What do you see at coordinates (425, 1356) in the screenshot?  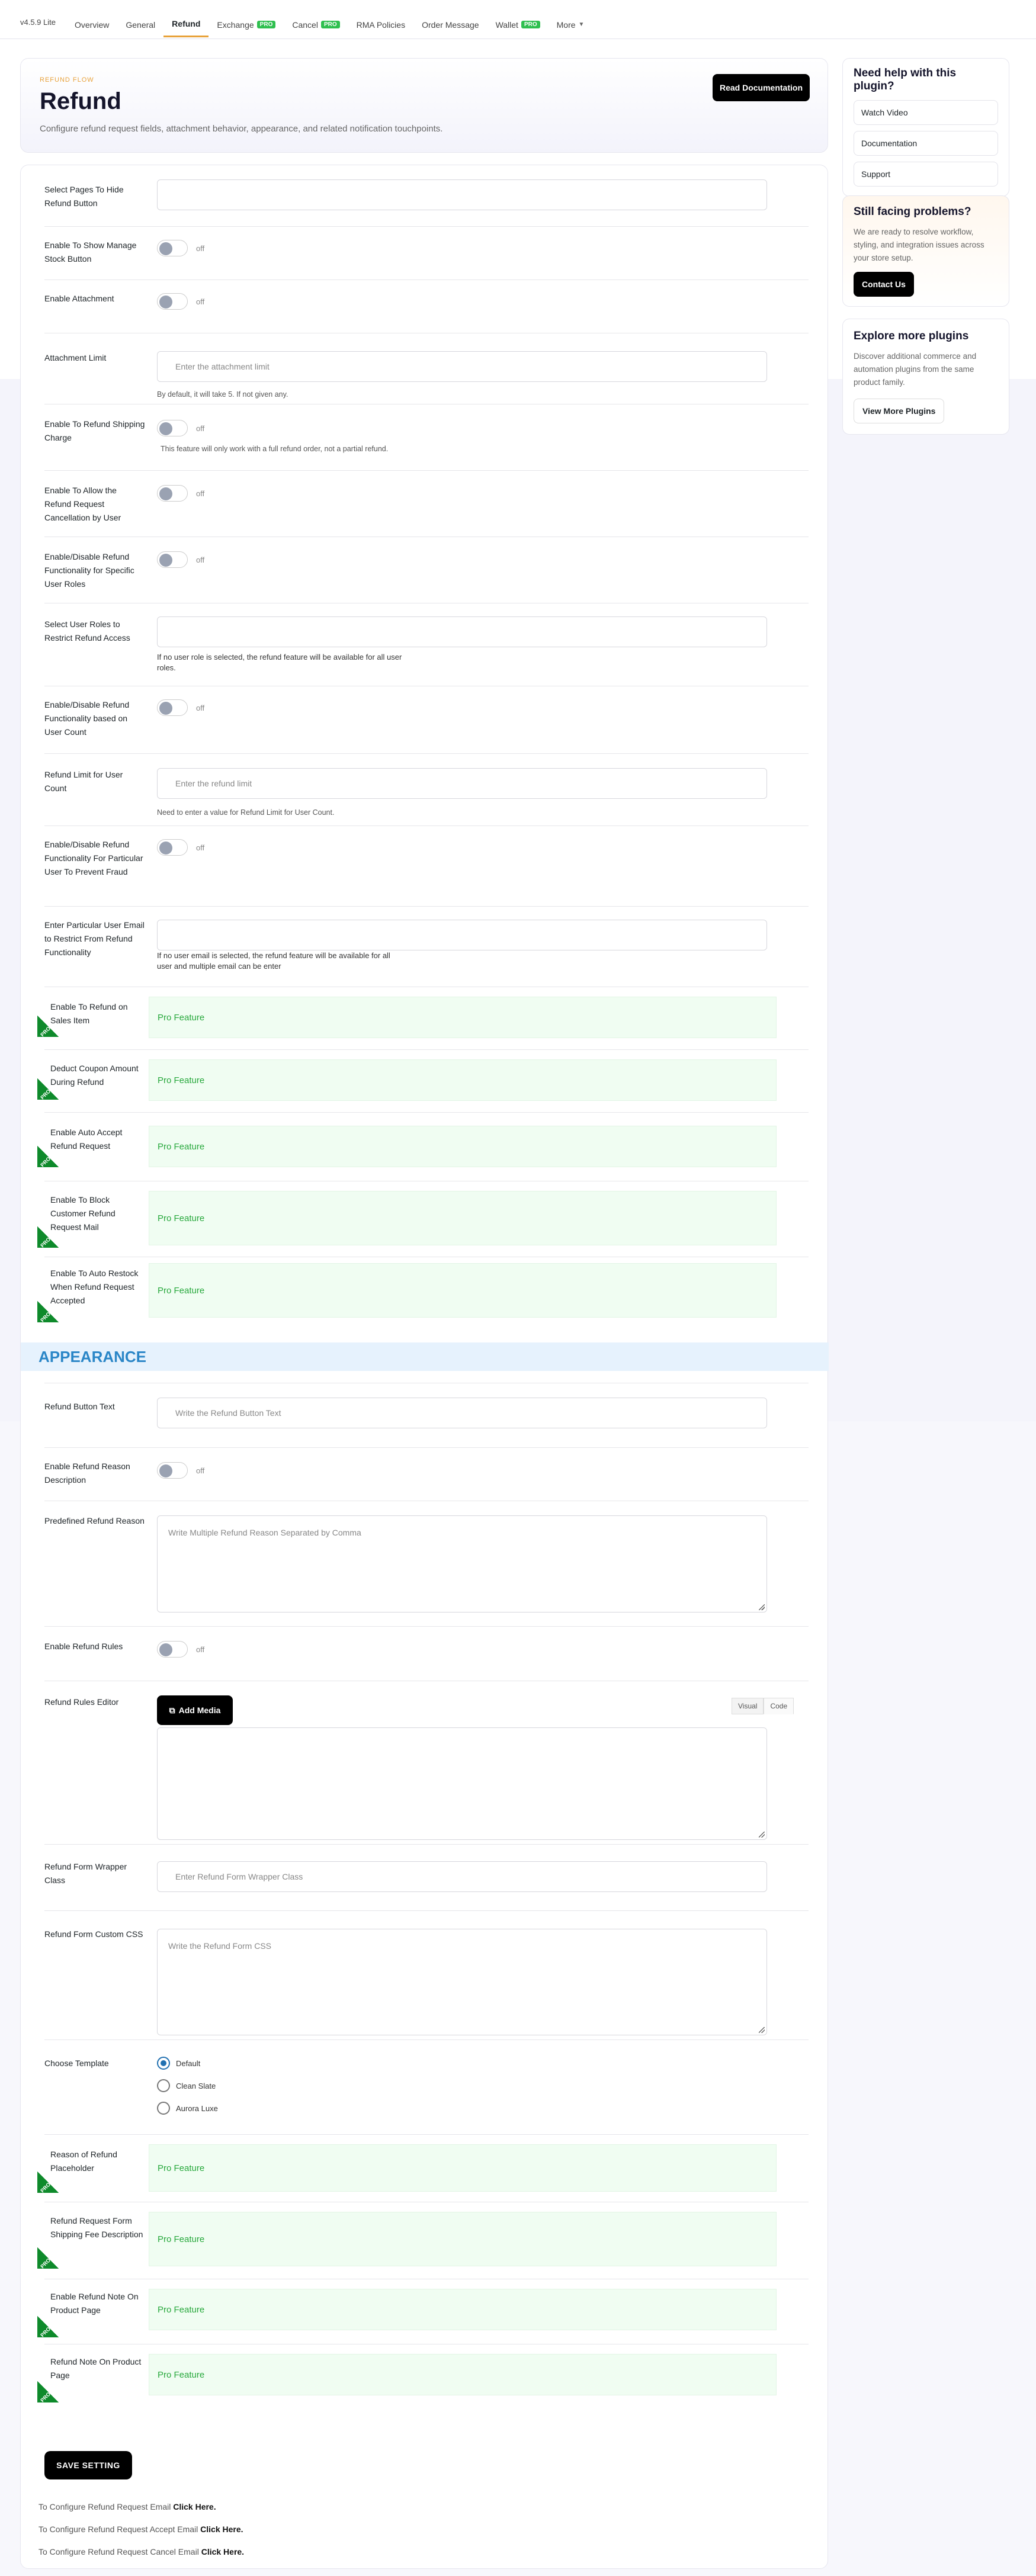 I see `appearance-section-heading: APPEARANCE` at bounding box center [425, 1356].